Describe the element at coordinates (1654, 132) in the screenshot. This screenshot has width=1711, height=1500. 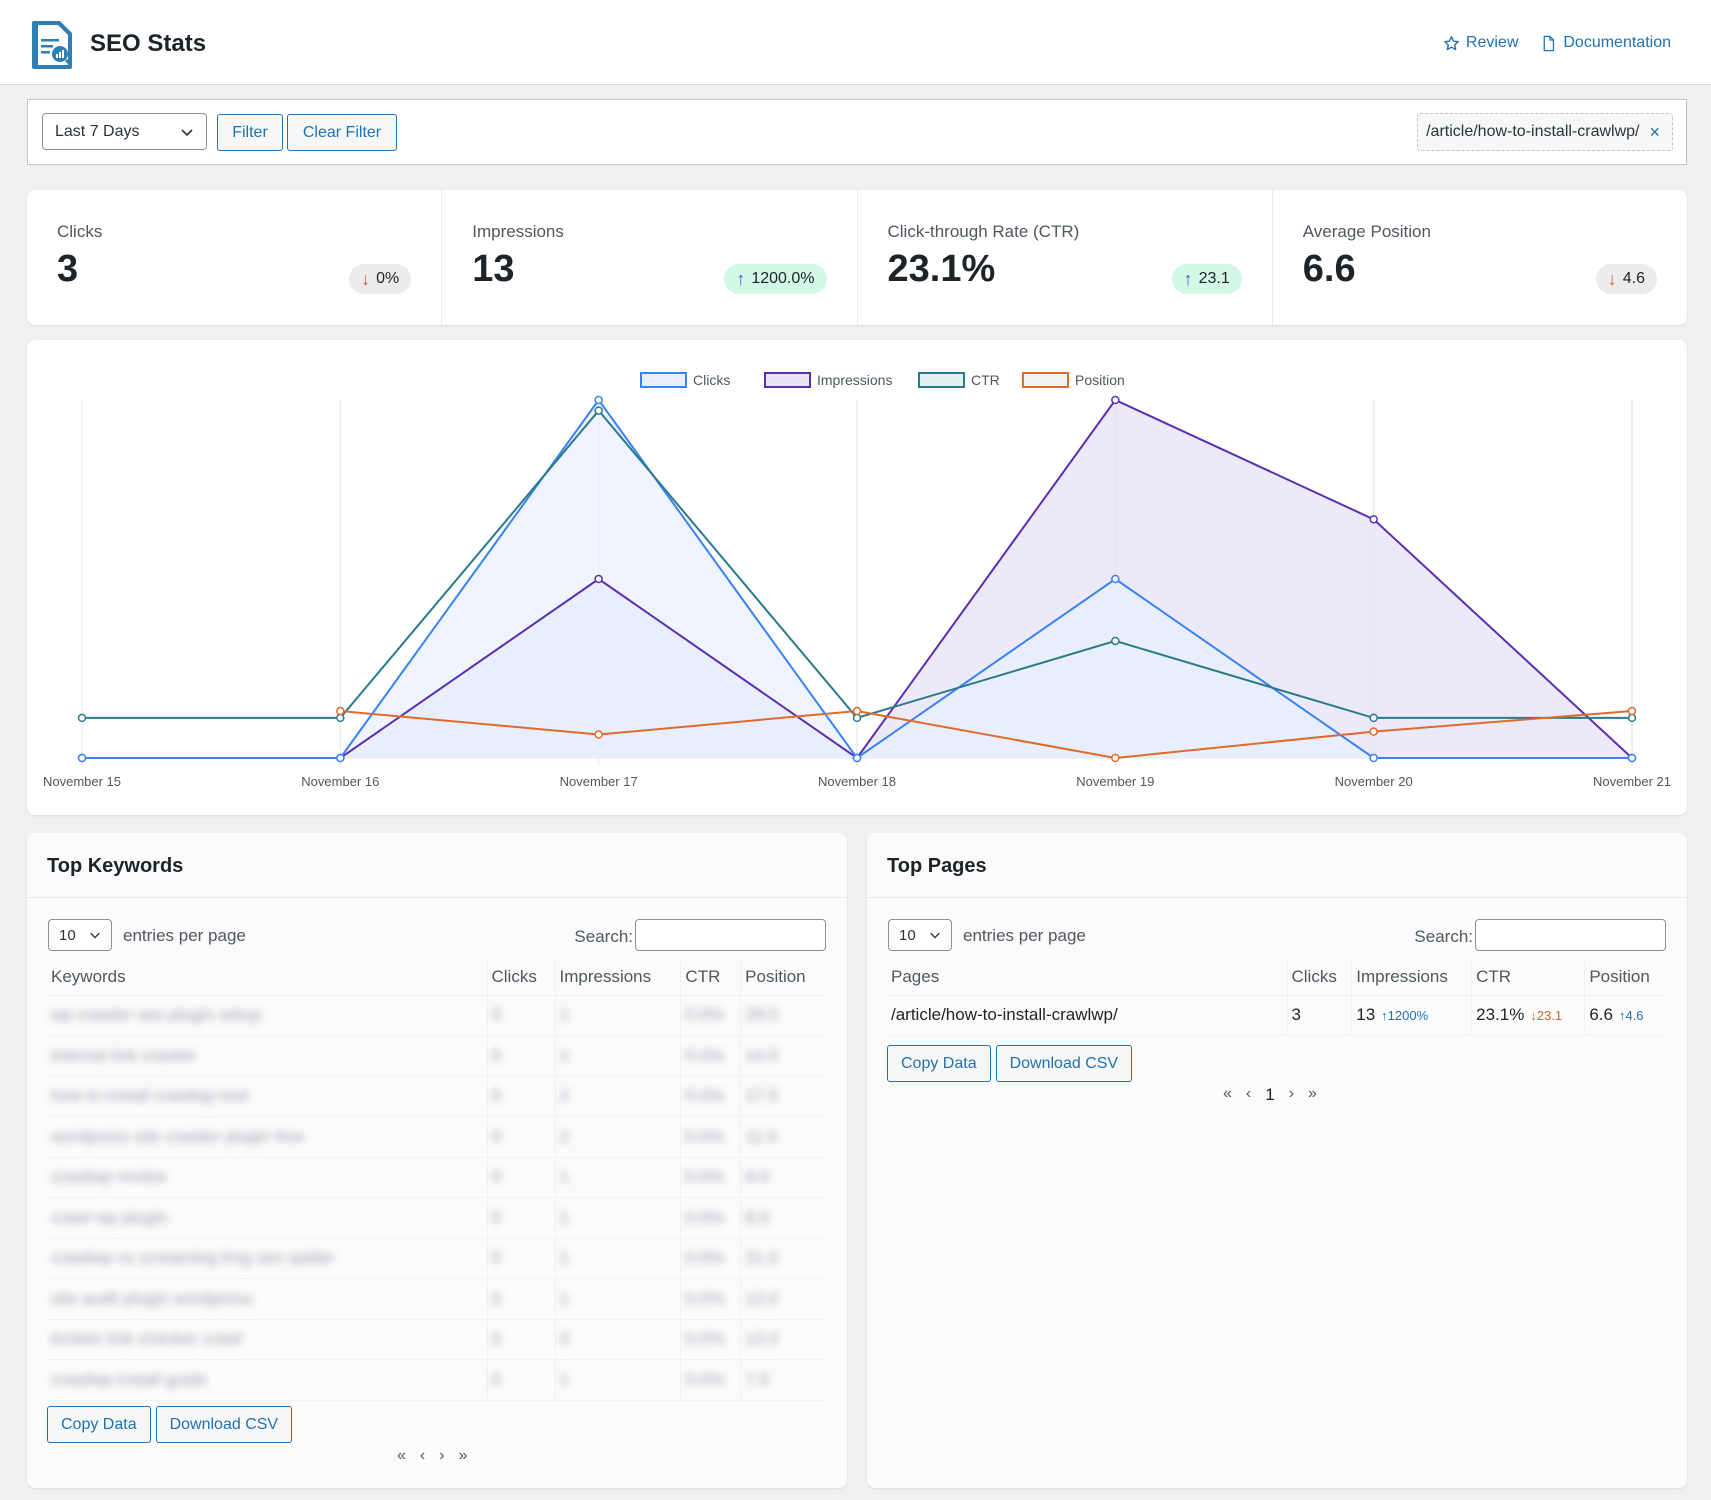
I see `close-icon: ×` at that location.